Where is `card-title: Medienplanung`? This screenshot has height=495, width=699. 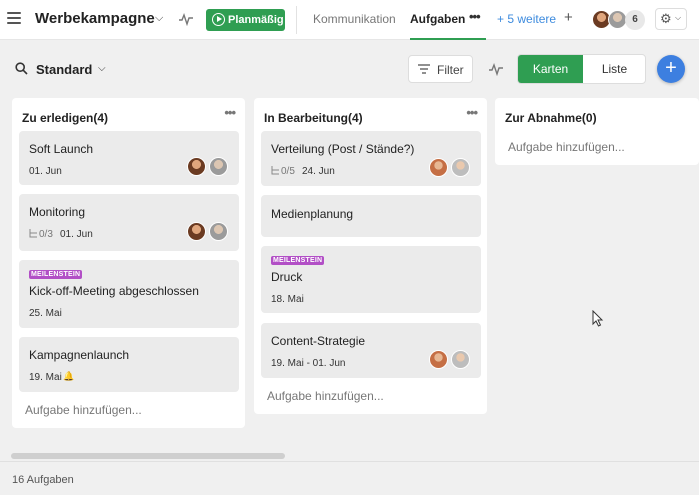 card-title: Medienplanung is located at coordinates (312, 214).